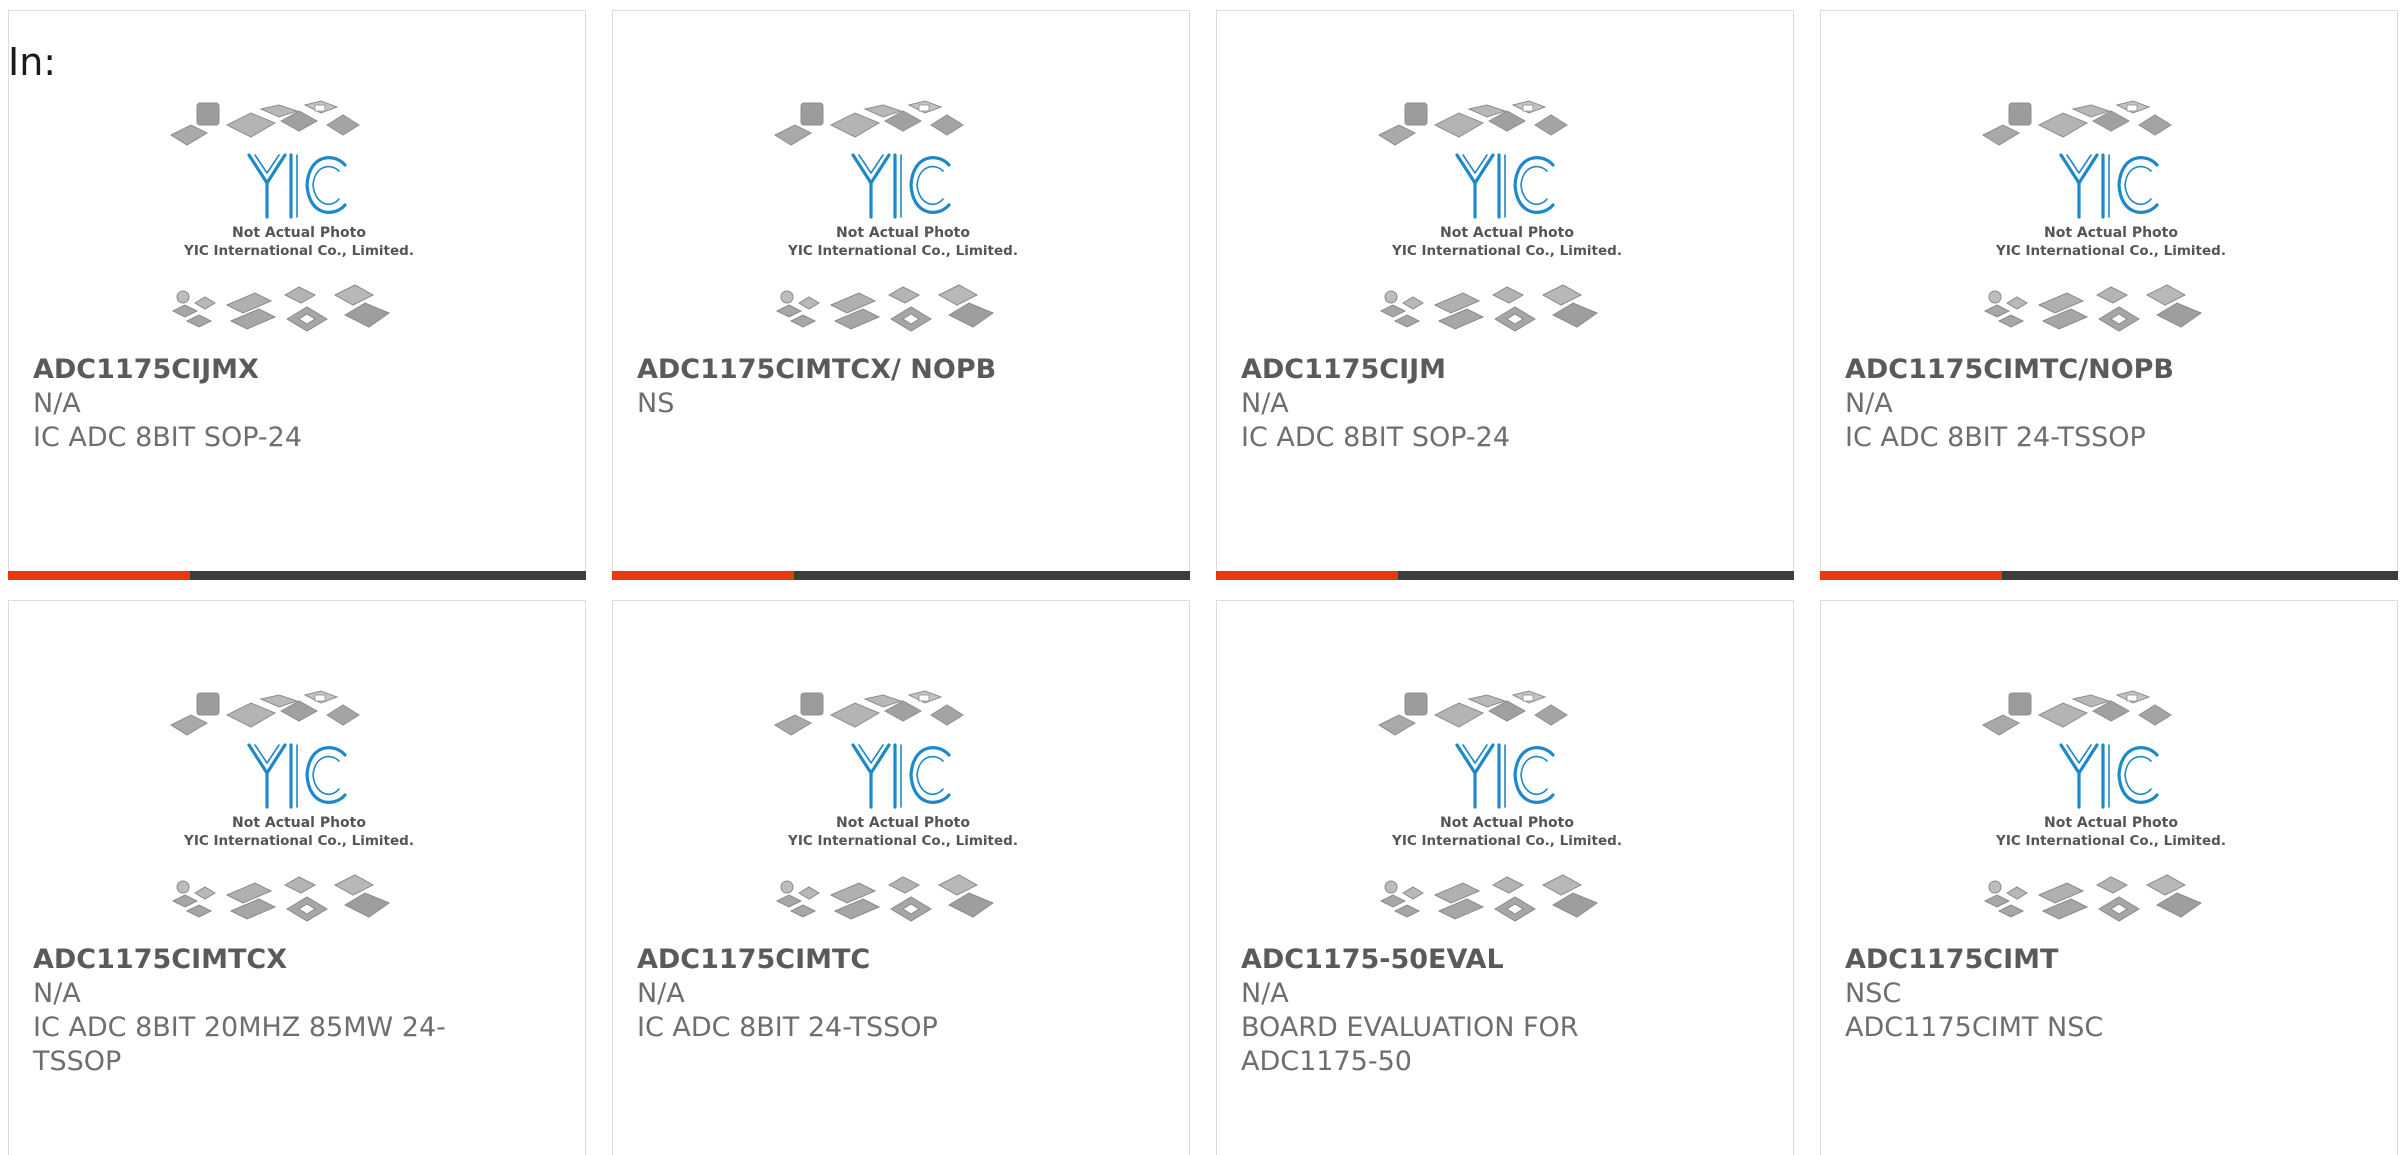  Describe the element at coordinates (857, 994) in the screenshot. I see `product-info: ADC1175CIMTC N/A IC ADC 8BIT 24-TSSOP` at that location.